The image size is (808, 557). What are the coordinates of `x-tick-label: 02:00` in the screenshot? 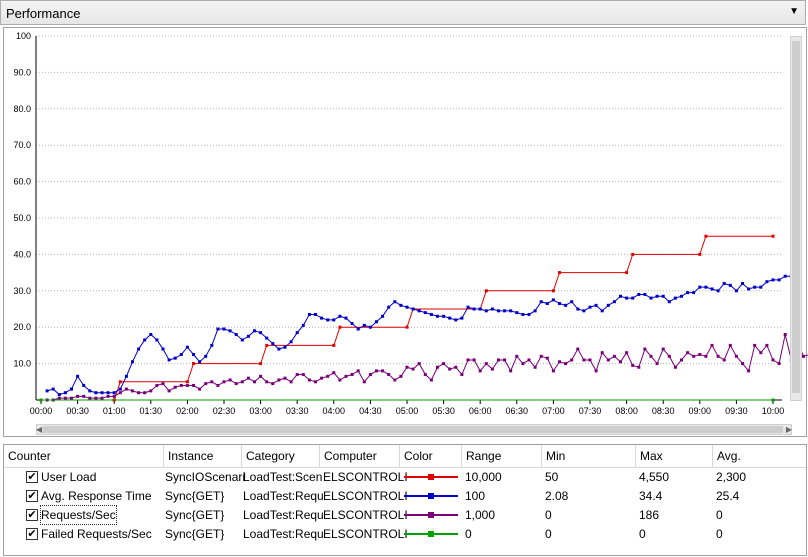 It's located at (187, 411).